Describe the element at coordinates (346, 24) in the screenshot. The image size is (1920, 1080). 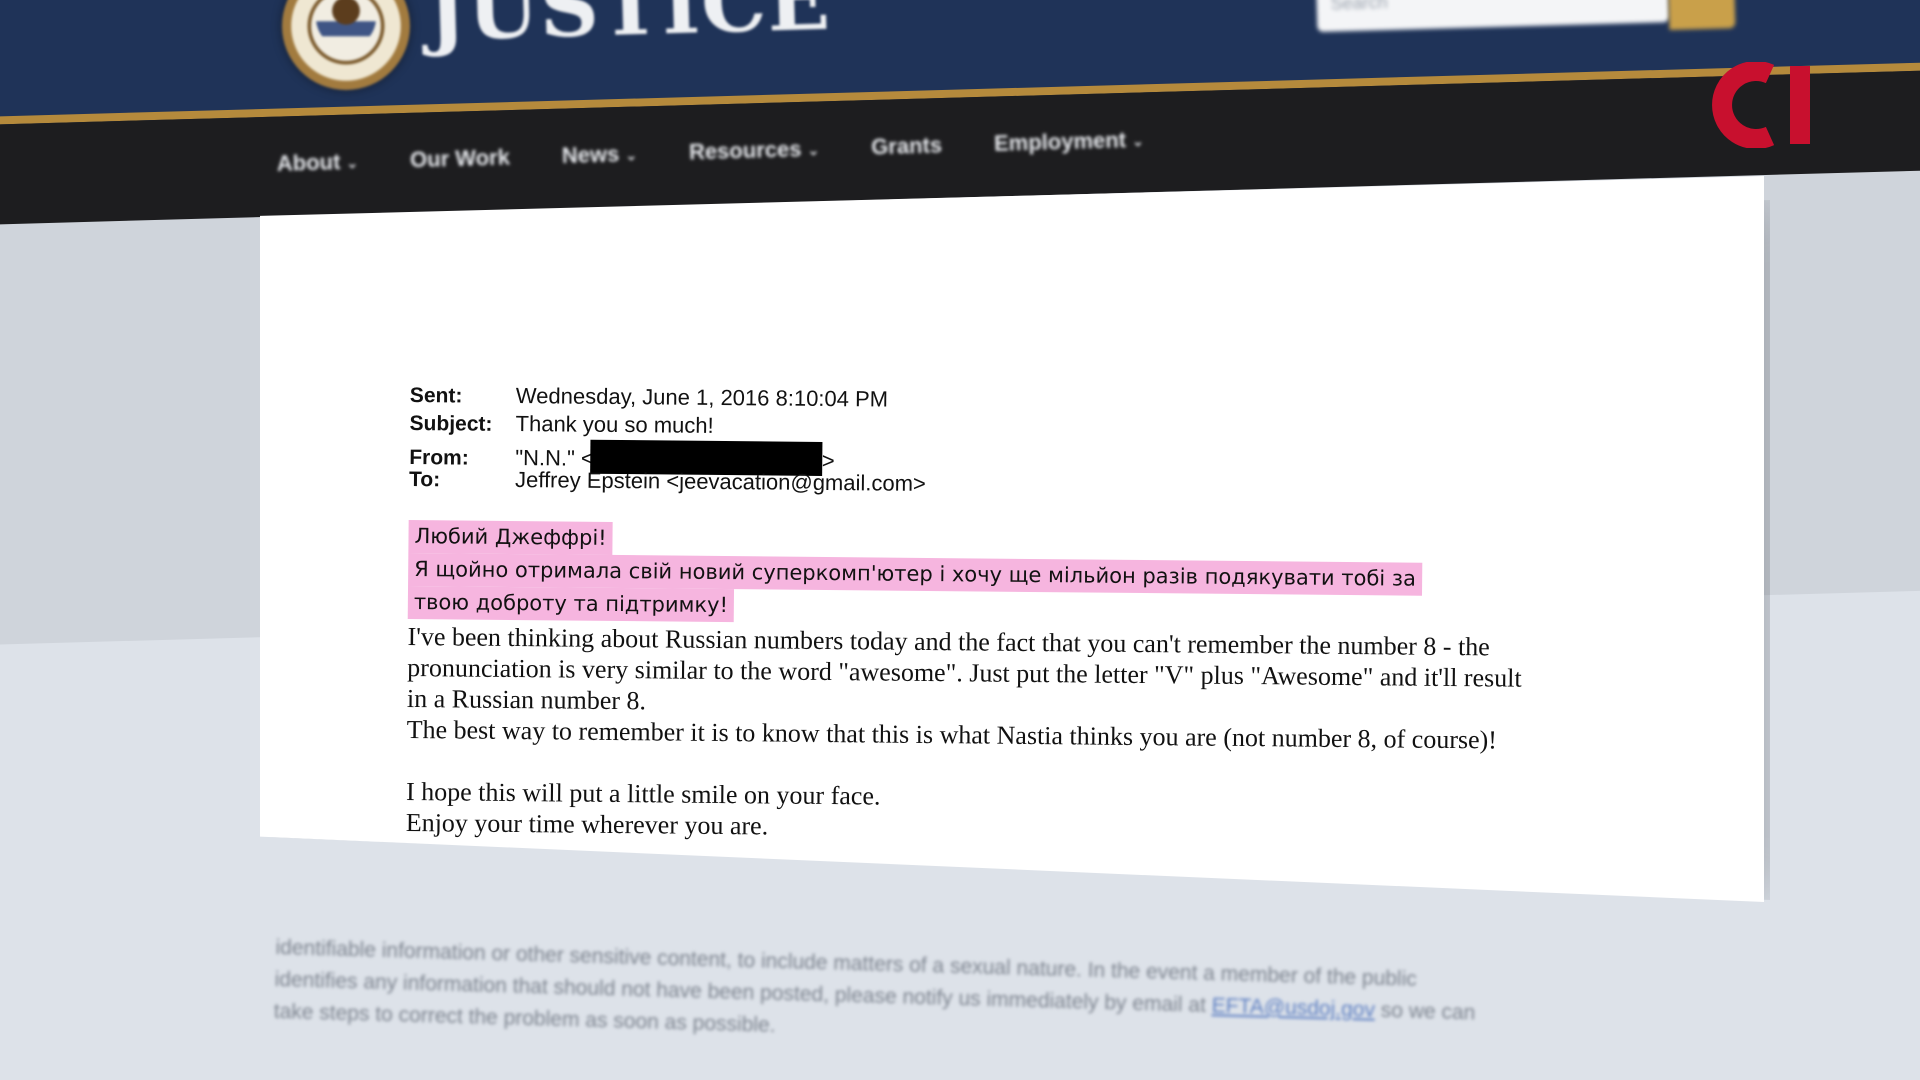
I see `eagle-icon` at that location.